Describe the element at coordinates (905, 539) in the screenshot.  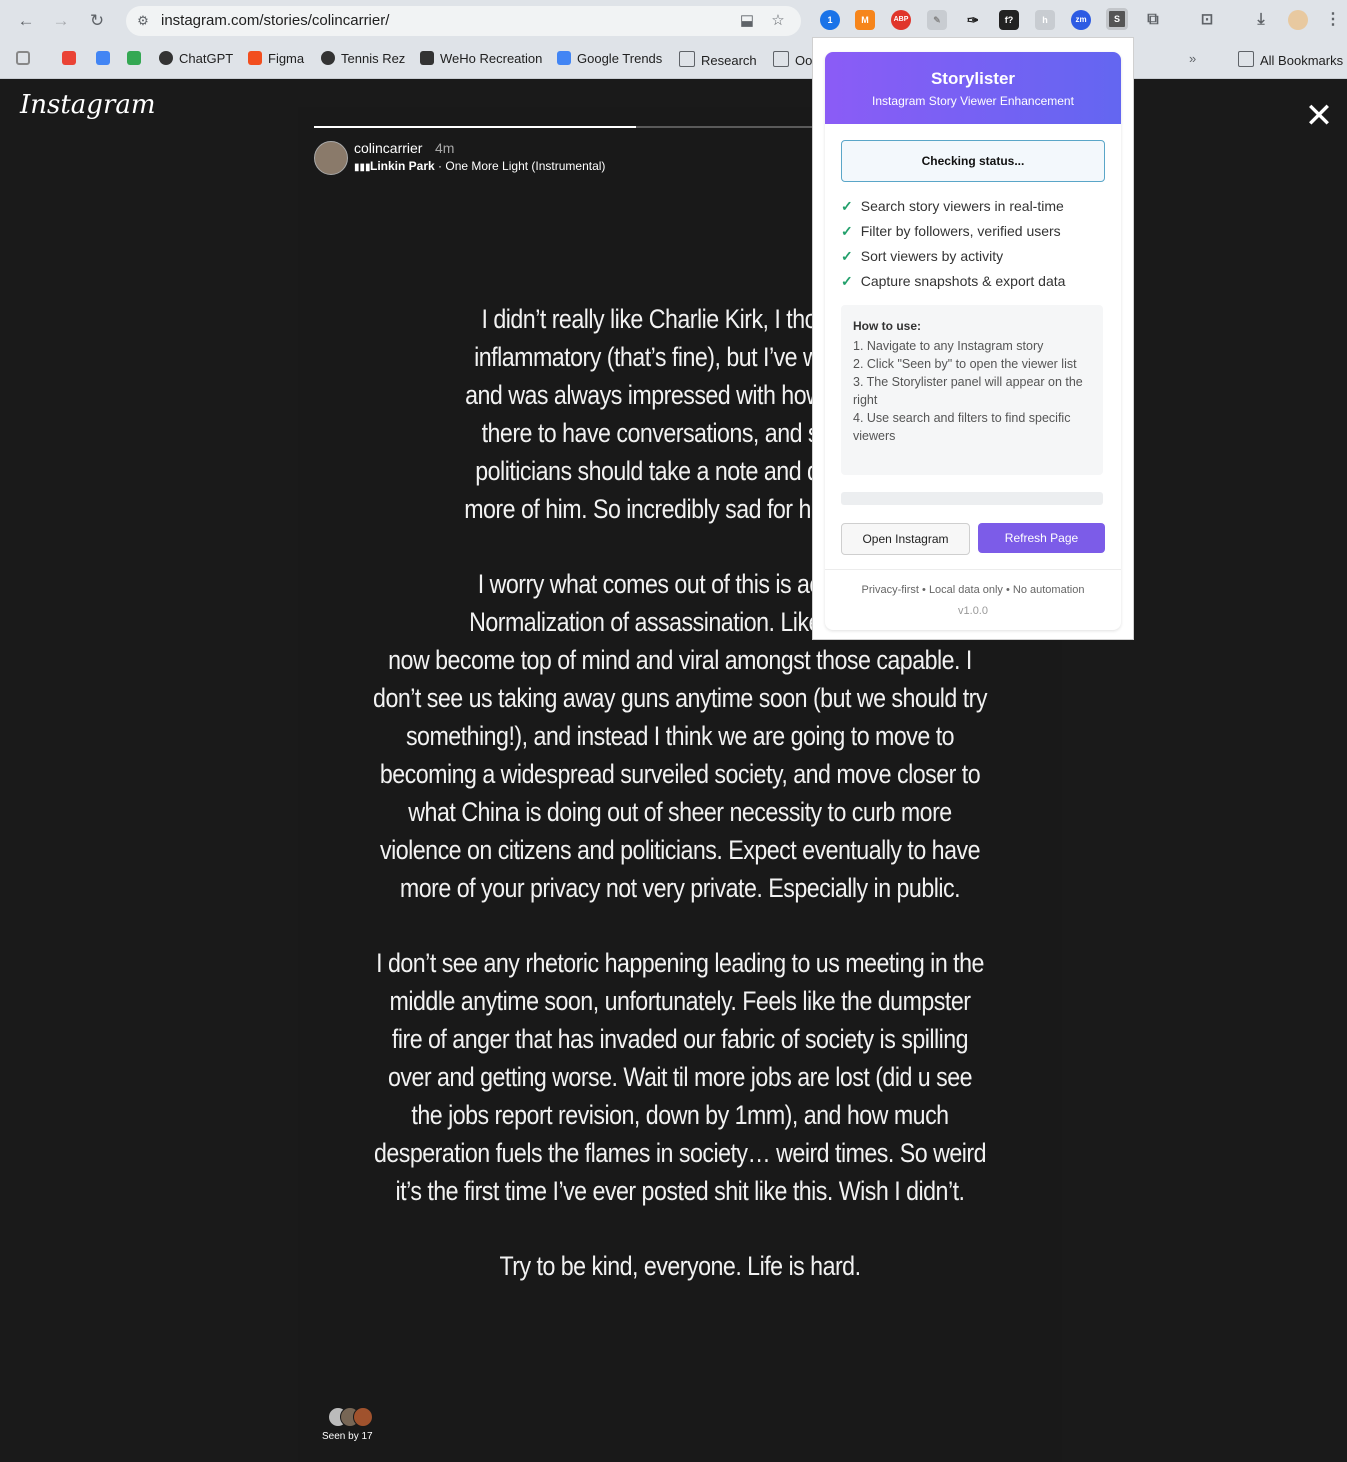
I see `open-instagram-button: Open Instagram` at that location.